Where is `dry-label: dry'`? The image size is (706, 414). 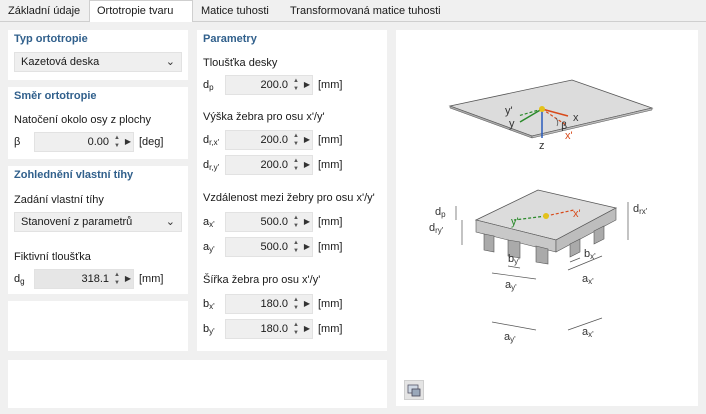
dry-label: dry' is located at coordinates (436, 228).